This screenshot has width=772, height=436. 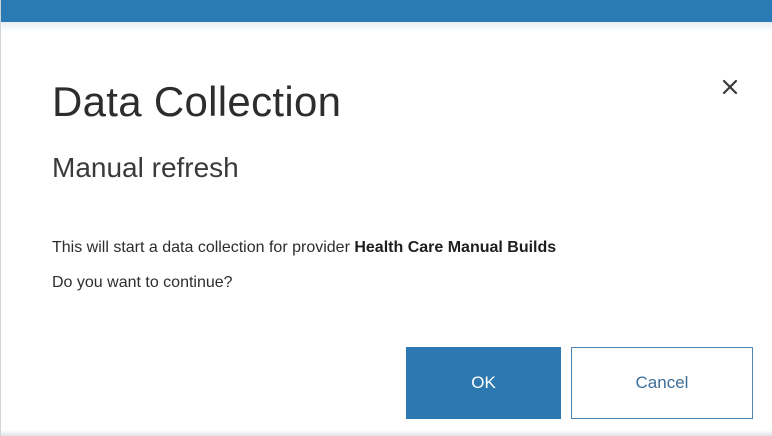 What do you see at coordinates (386, 27) in the screenshot?
I see `top-bar-shadow` at bounding box center [386, 27].